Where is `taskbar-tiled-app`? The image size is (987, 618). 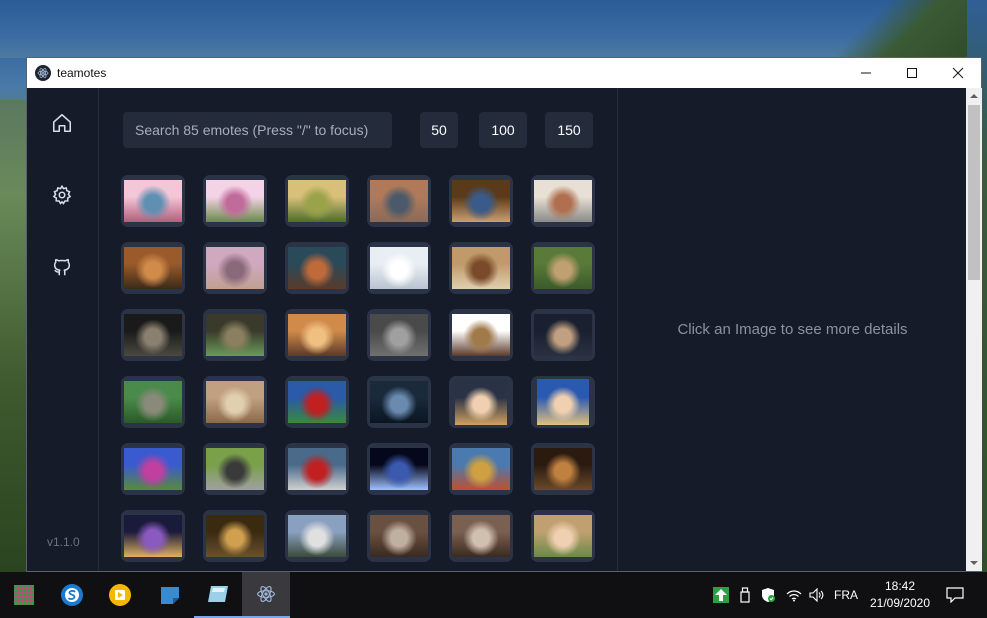
taskbar-tiled-app is located at coordinates (24, 595).